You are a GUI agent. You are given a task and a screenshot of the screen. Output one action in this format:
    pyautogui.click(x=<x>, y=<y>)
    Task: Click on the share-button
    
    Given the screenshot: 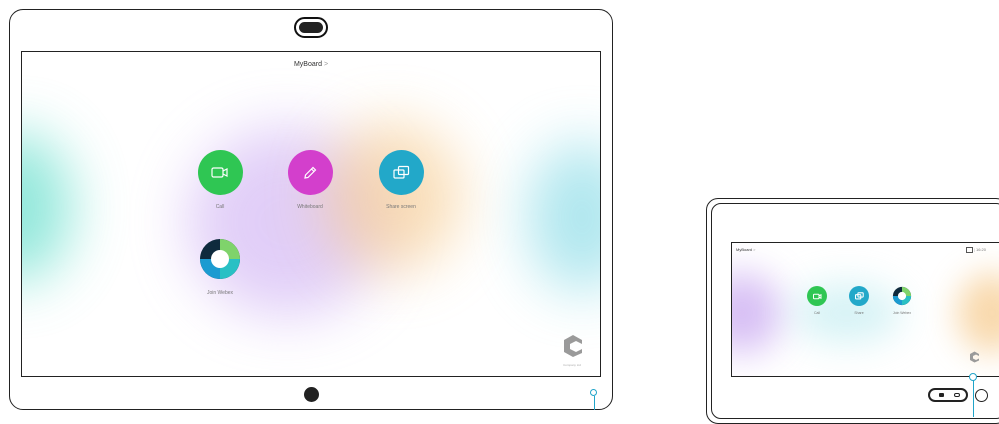 What is the action you would take?
    pyautogui.click(x=859, y=296)
    